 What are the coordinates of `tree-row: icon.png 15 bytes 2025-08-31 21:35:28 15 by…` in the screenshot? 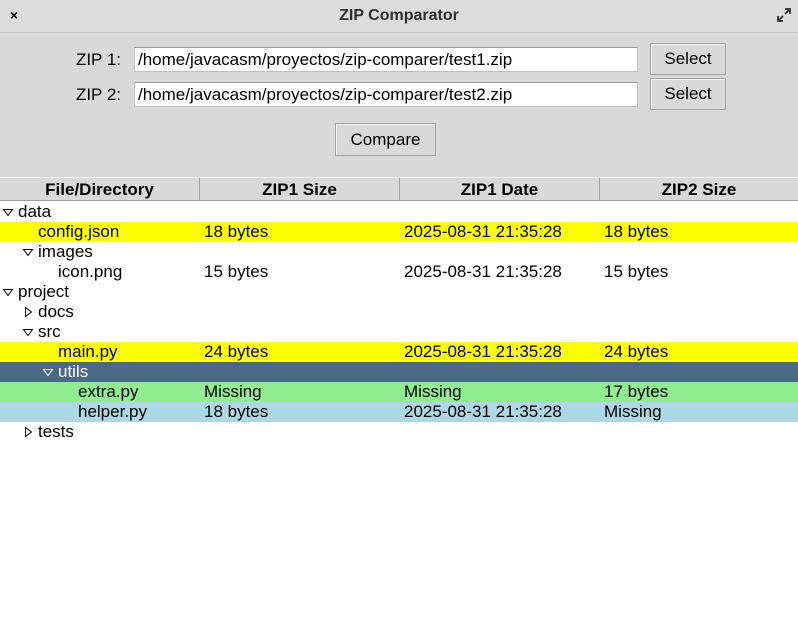 It's located at (399, 272).